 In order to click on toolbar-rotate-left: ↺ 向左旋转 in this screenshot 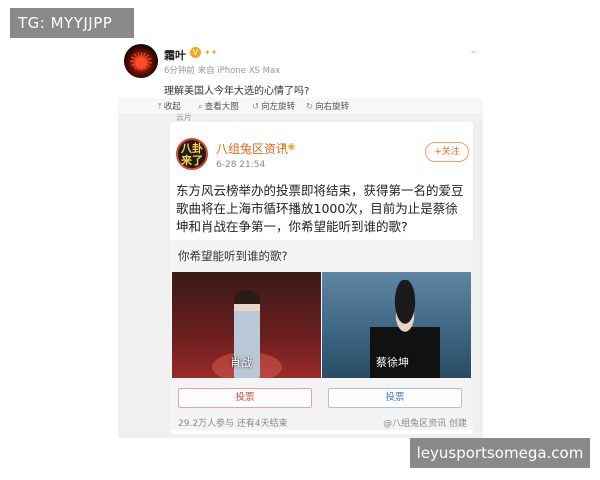, I will do `click(273, 106)`.